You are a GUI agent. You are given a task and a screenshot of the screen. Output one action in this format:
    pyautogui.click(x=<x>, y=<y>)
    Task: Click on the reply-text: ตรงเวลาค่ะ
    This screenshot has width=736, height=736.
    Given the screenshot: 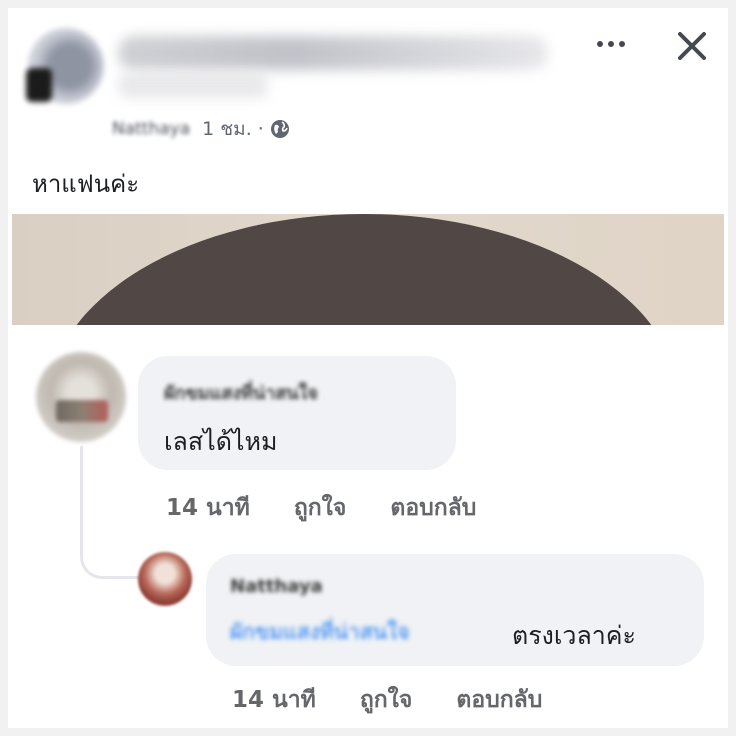 What is the action you would take?
    pyautogui.click(x=574, y=635)
    